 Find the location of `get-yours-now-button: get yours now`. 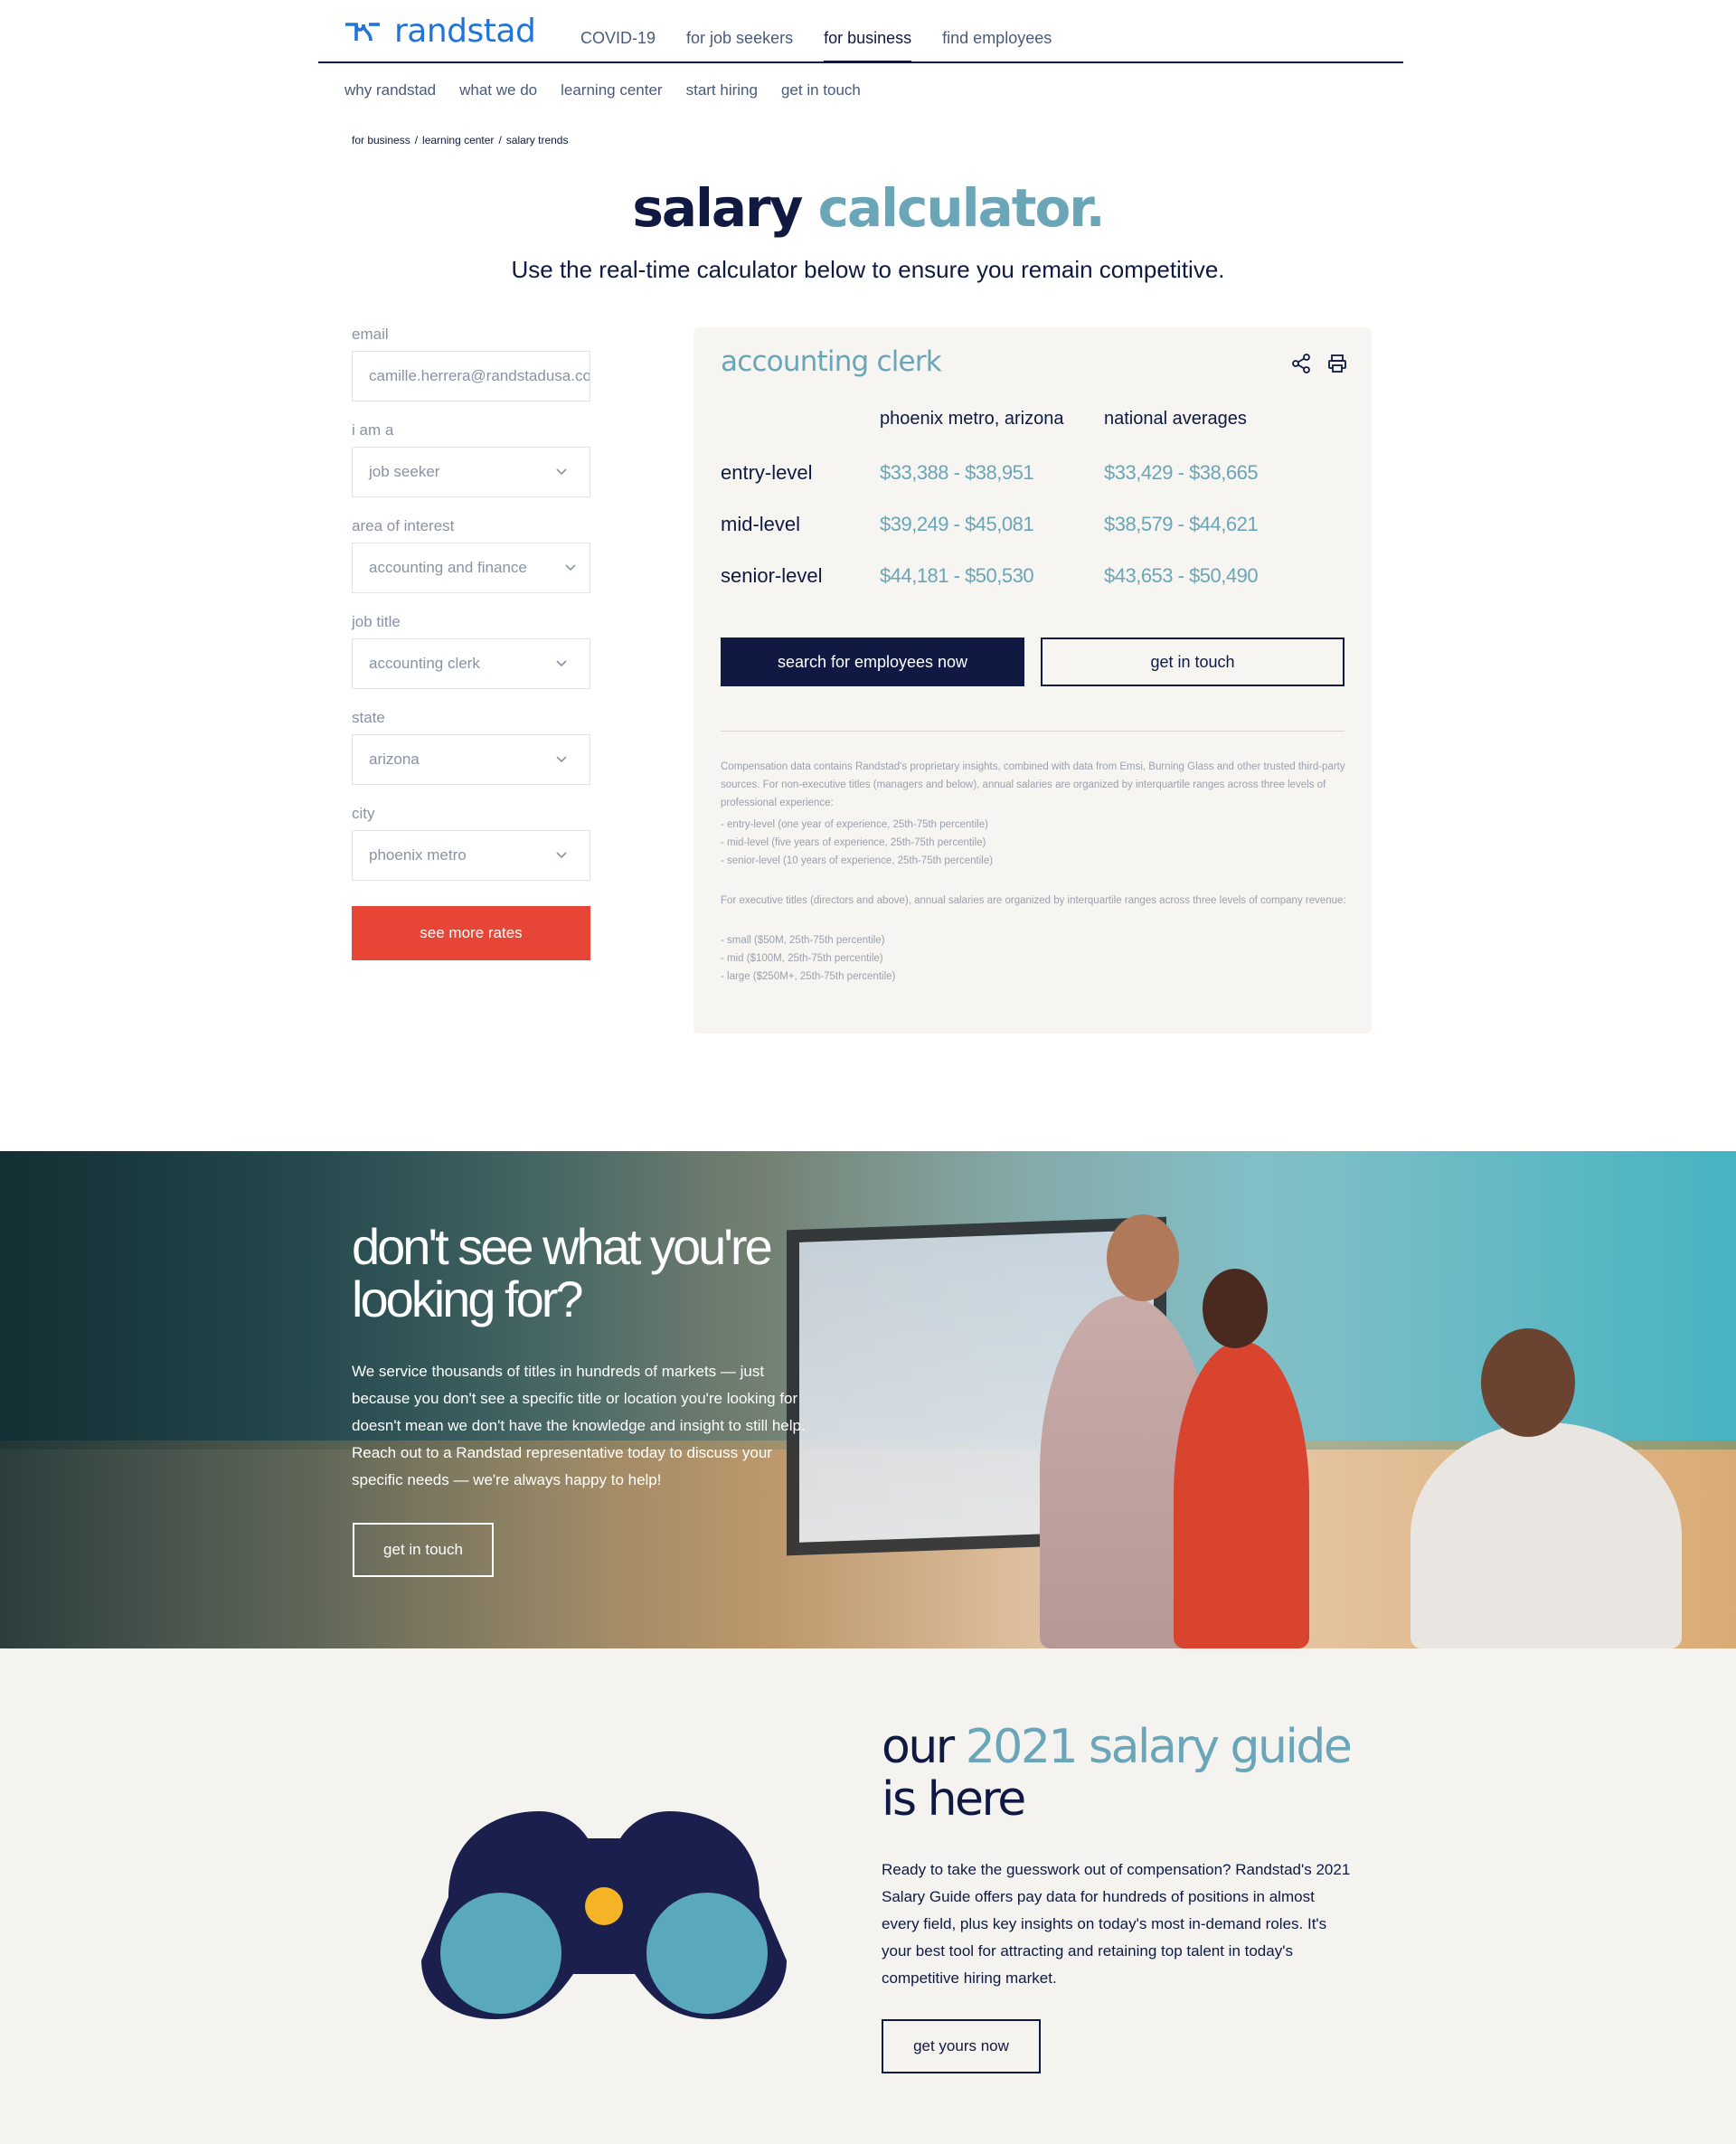

get-yours-now-button: get yours now is located at coordinates (961, 2046).